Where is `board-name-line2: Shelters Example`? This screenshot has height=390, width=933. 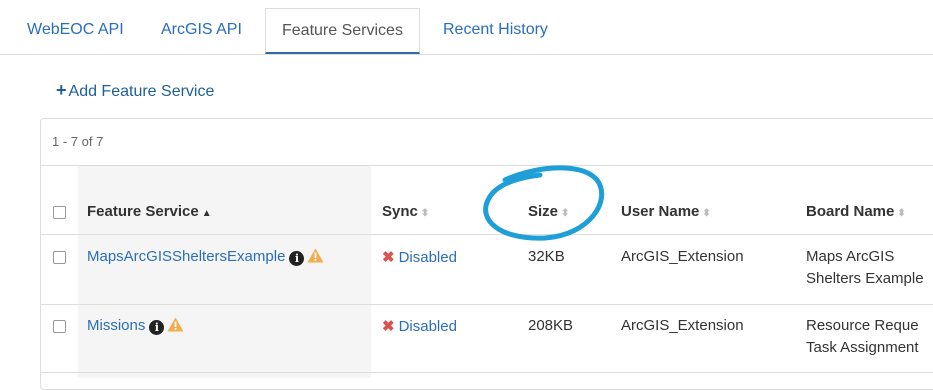 board-name-line2: Shelters Example is located at coordinates (865, 278).